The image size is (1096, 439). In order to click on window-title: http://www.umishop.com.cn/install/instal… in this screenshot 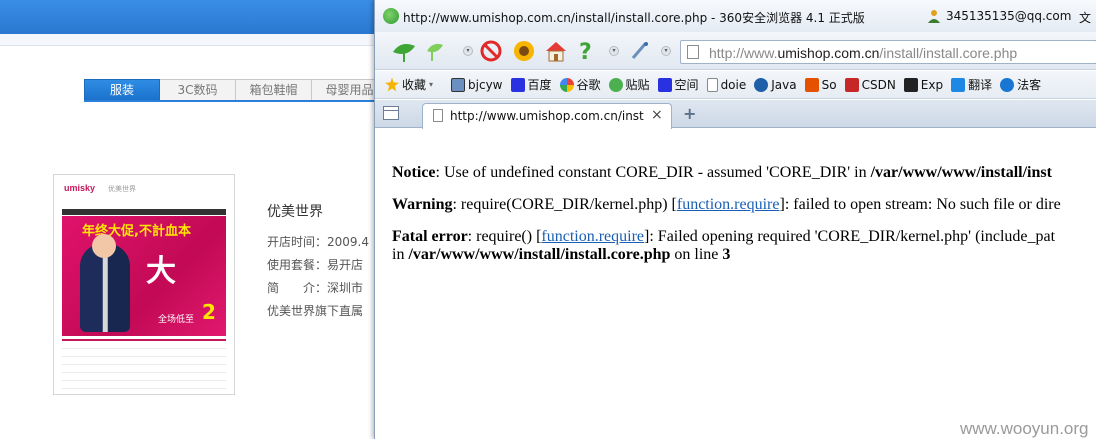, I will do `click(634, 18)`.